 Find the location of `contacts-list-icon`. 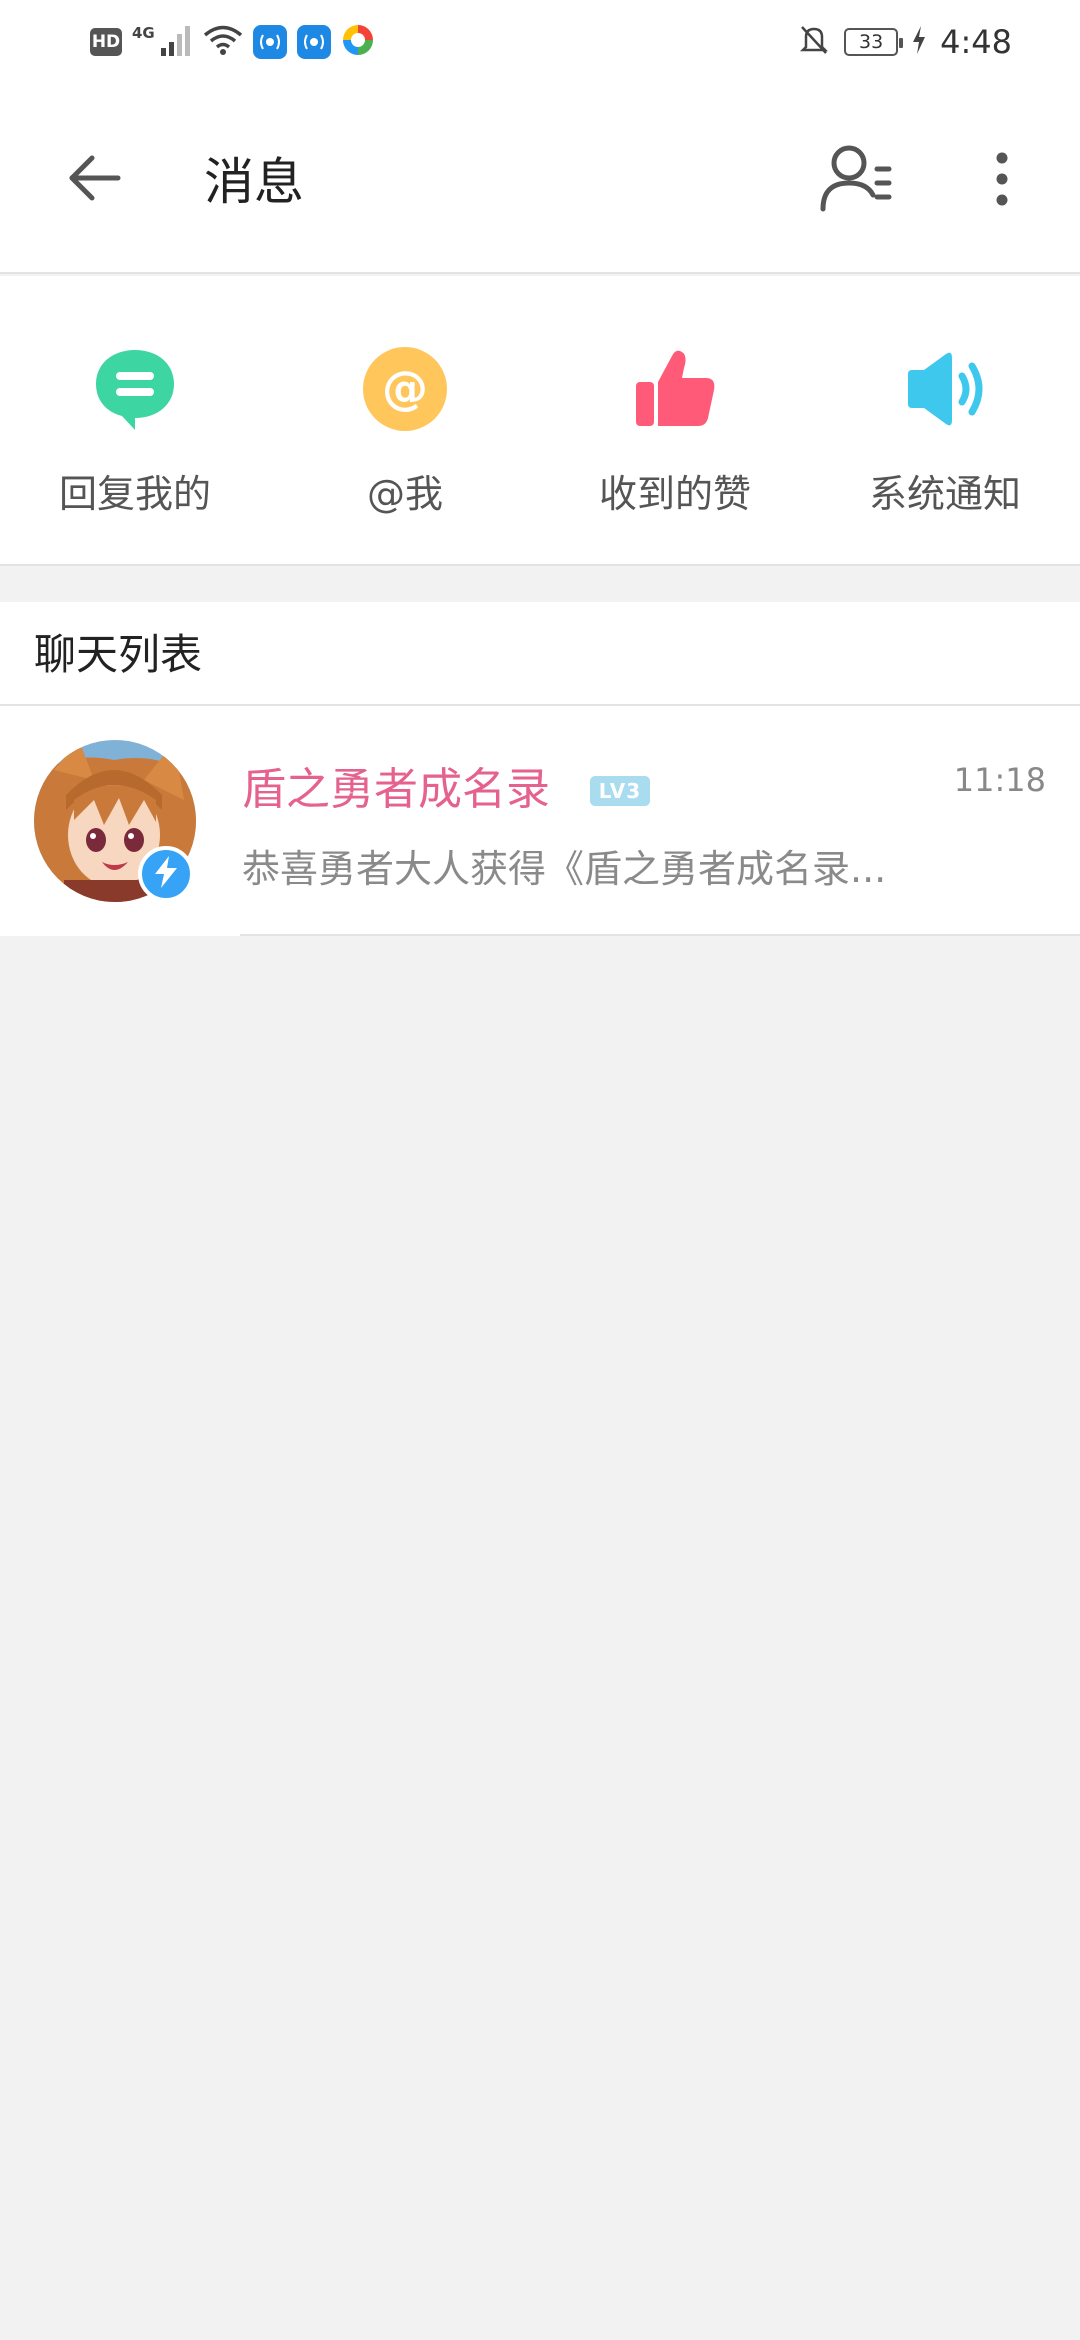

contacts-list-icon is located at coordinates (857, 181).